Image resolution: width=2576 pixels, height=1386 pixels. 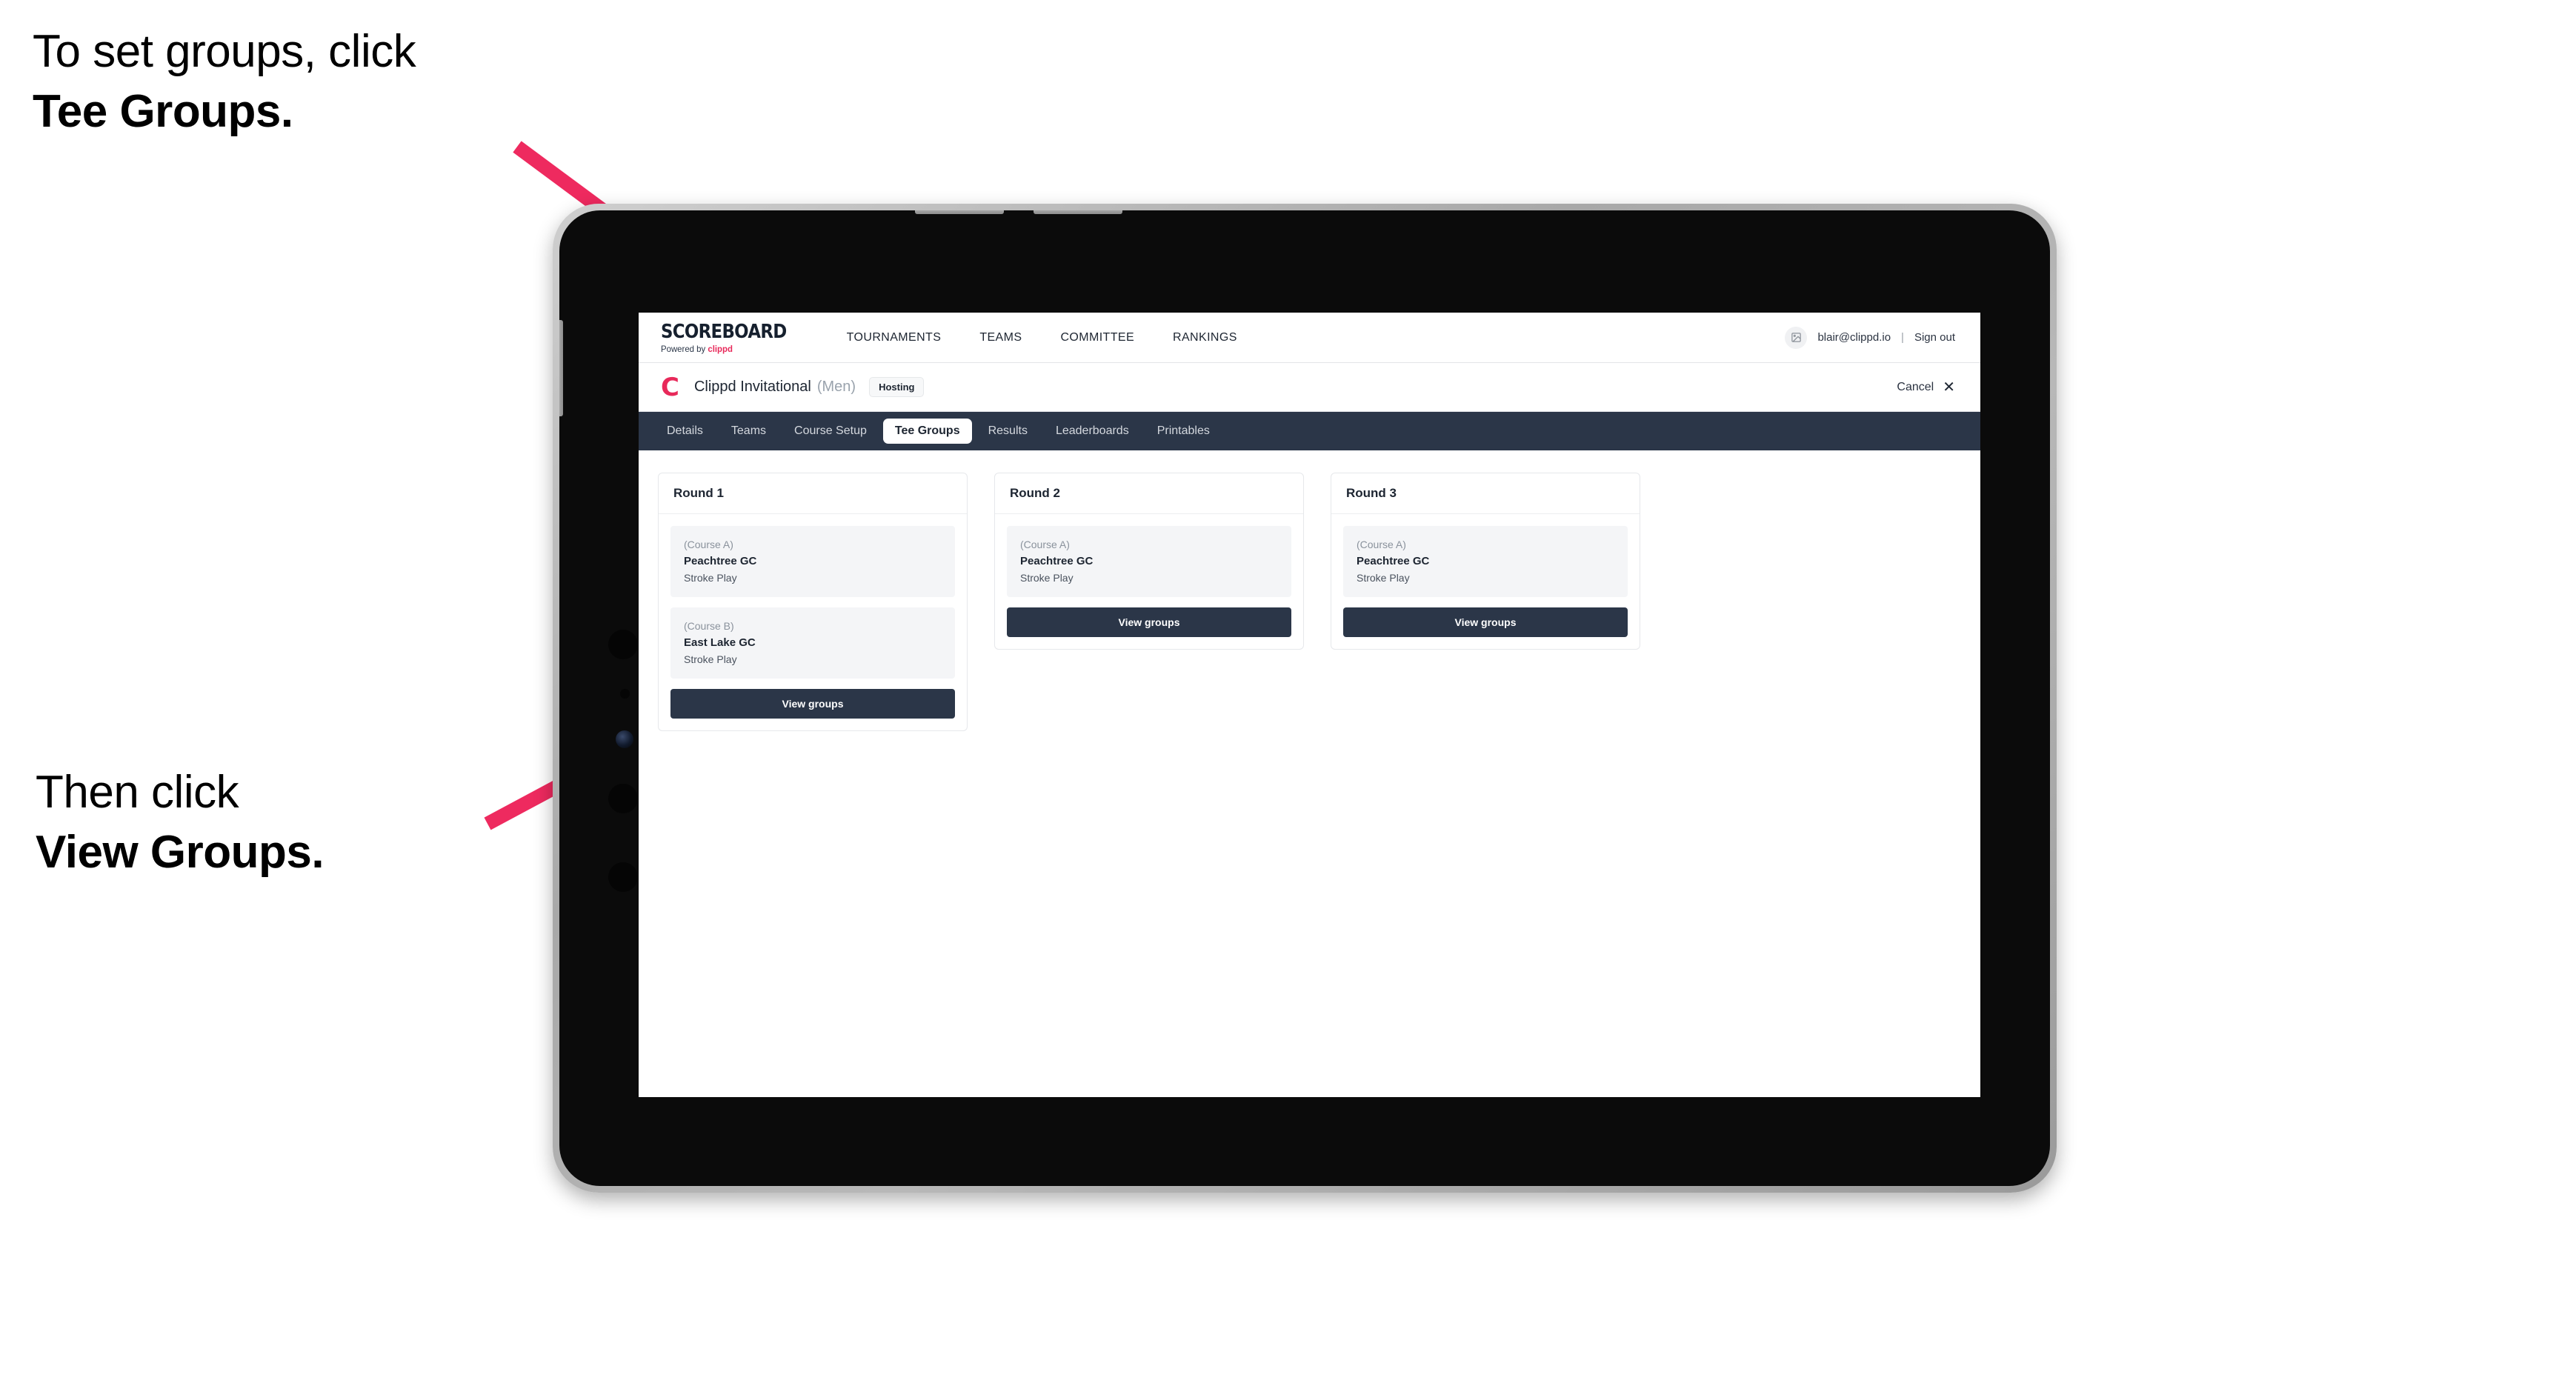 I want to click on camera-lens-tertiary-icon, so click(x=623, y=877).